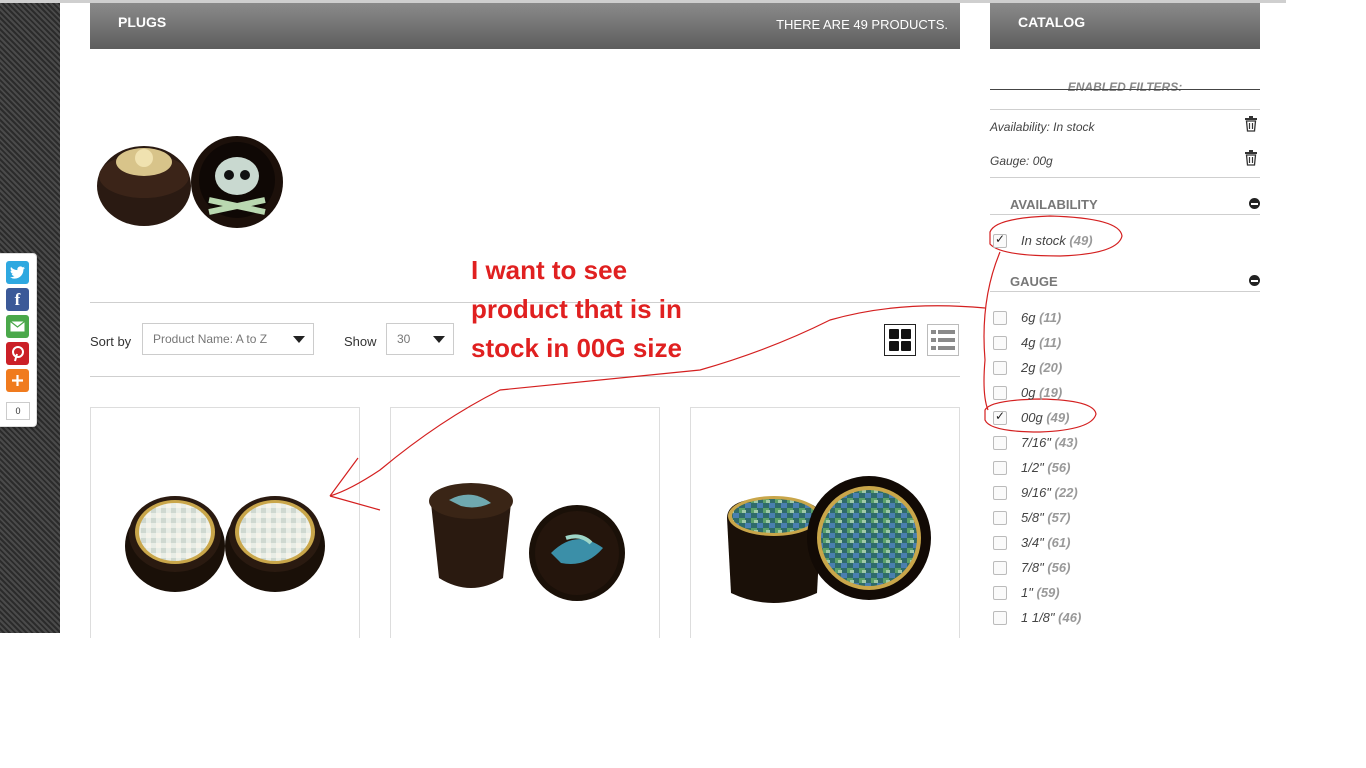 The height and width of the screenshot is (768, 1366). I want to click on filter-option-label: 3/4" (61), so click(1046, 542).